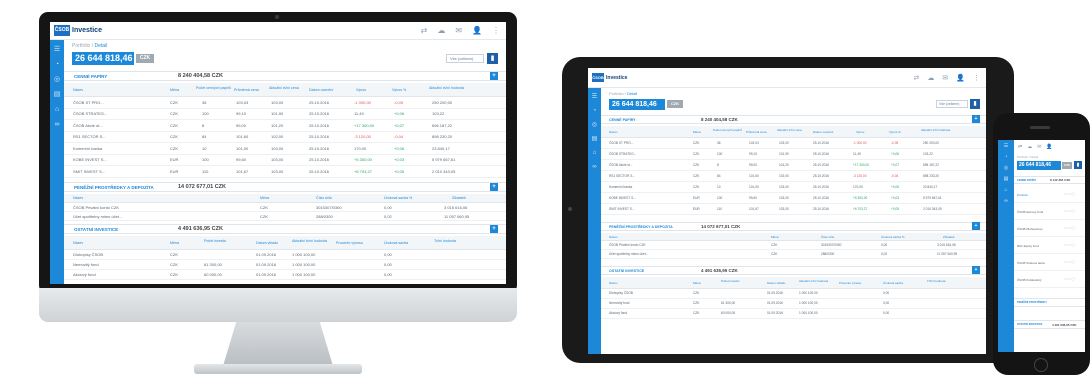 The width and height of the screenshot is (1092, 387). Describe the element at coordinates (960, 78) in the screenshot. I see `user-icon: 👤` at that location.